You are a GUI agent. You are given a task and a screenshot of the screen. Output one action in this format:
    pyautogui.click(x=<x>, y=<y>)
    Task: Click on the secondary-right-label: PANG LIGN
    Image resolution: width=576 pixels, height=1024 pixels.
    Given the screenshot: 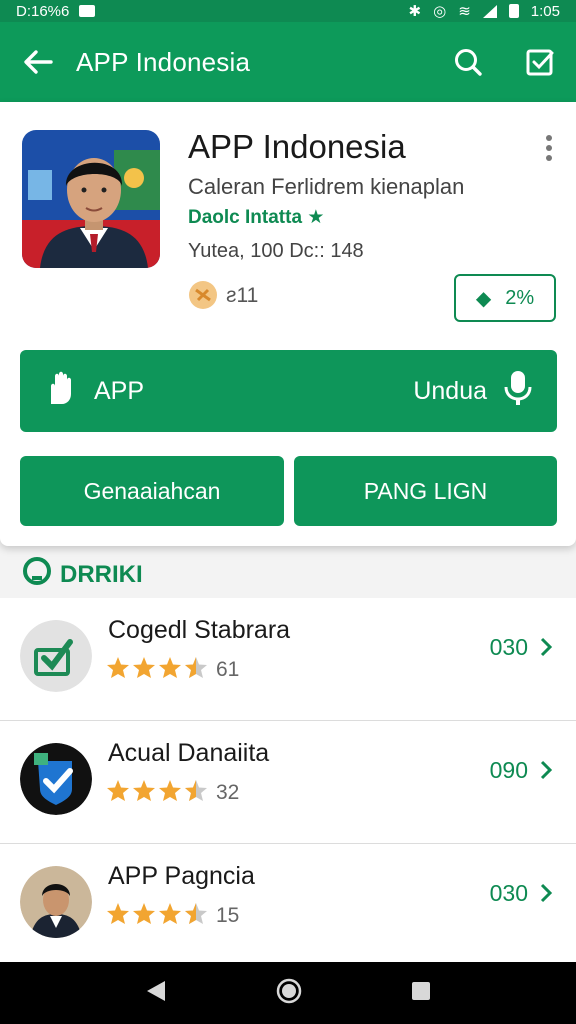 What is the action you would take?
    pyautogui.click(x=425, y=490)
    